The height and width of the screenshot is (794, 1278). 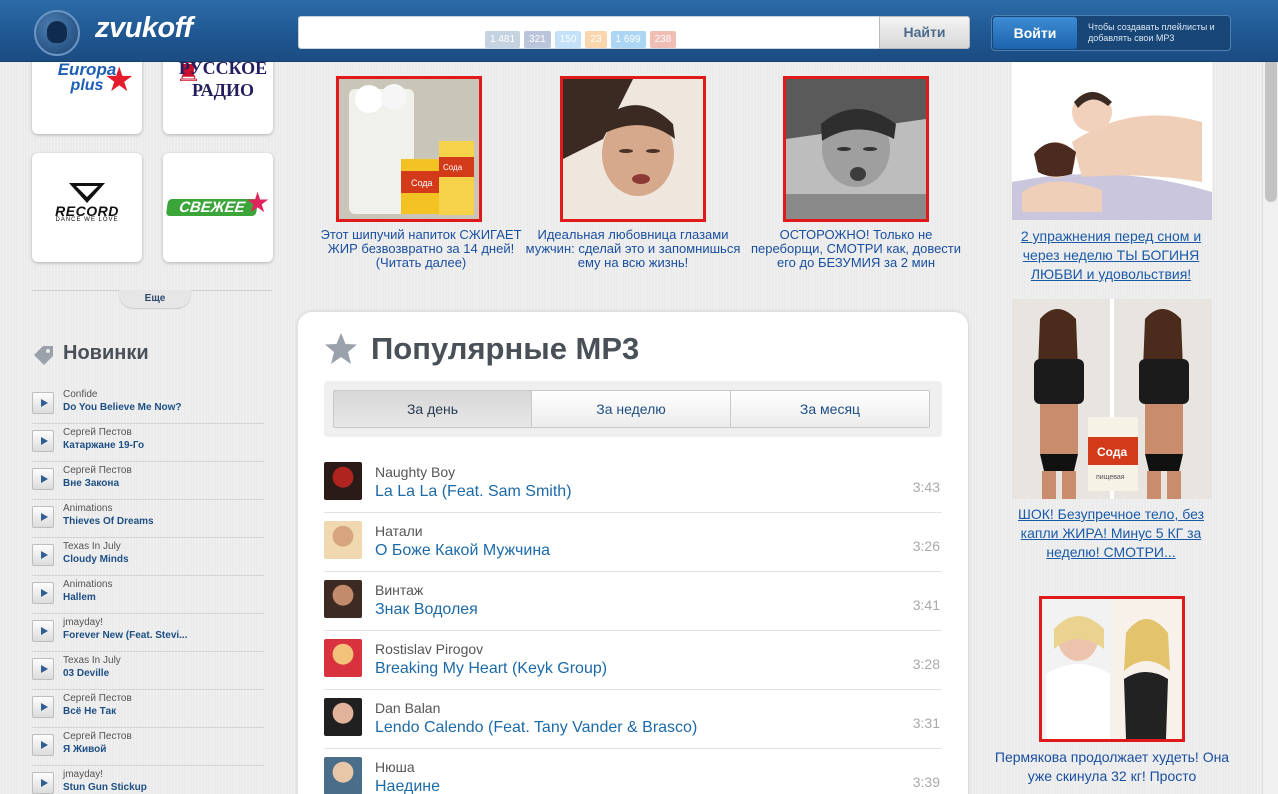 What do you see at coordinates (138, 749) in the screenshot?
I see `new-track-title: Я Живой` at bounding box center [138, 749].